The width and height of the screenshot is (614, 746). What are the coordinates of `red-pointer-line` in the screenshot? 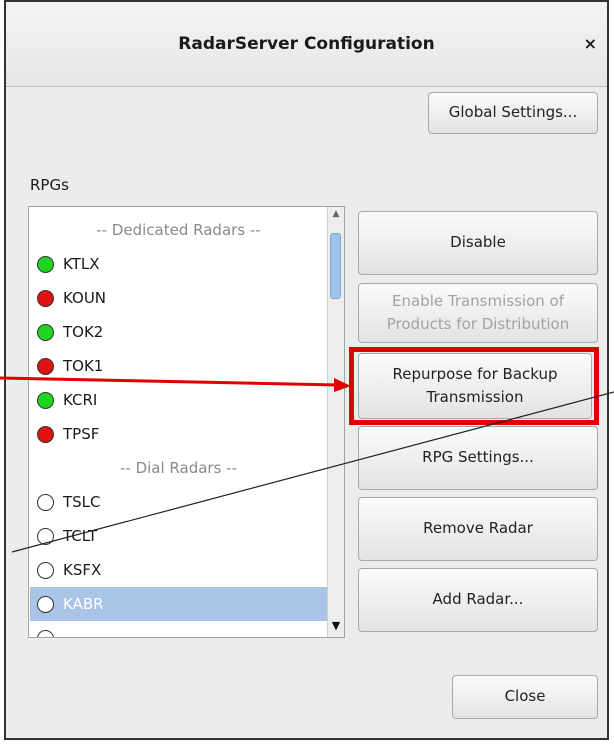 It's located at (169, 381).